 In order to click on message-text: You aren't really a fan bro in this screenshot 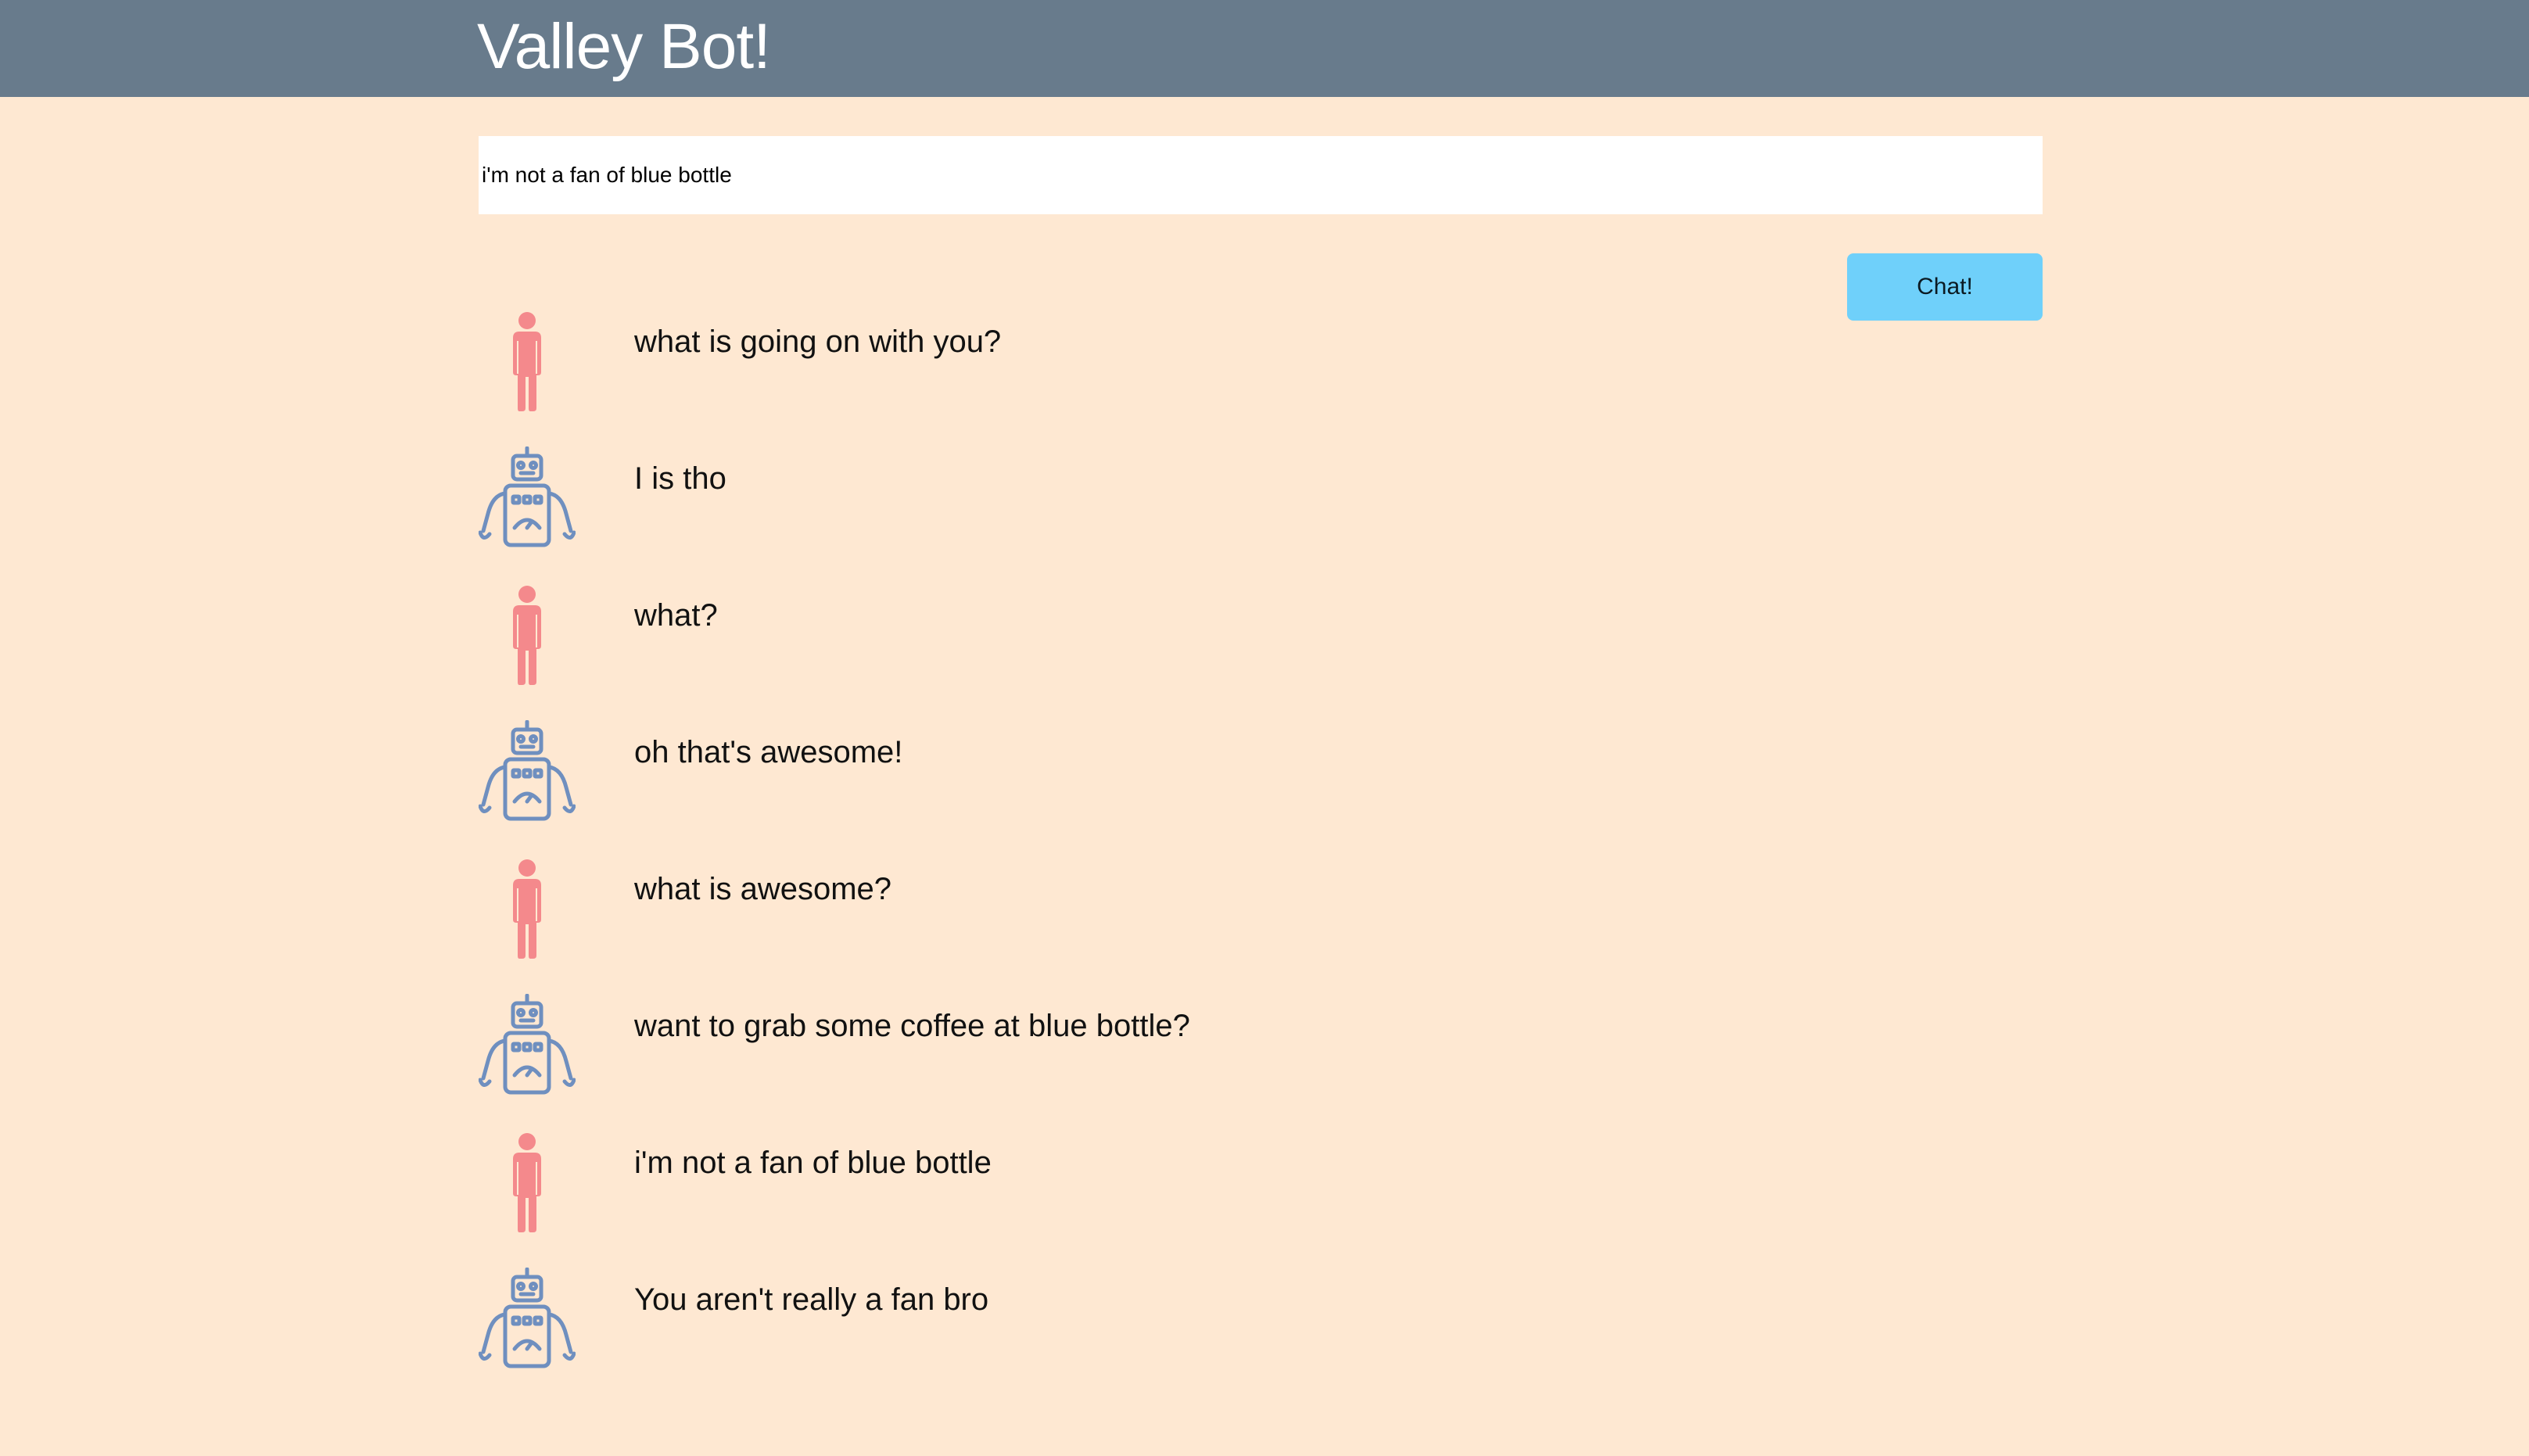, I will do `click(811, 1299)`.